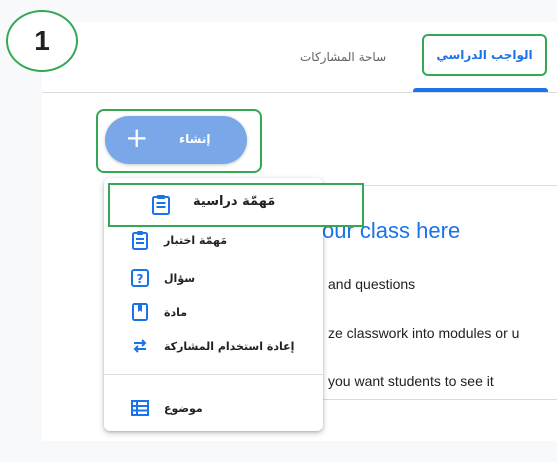 The image size is (557, 462). I want to click on menu-item-label: موضوع, so click(183, 408).